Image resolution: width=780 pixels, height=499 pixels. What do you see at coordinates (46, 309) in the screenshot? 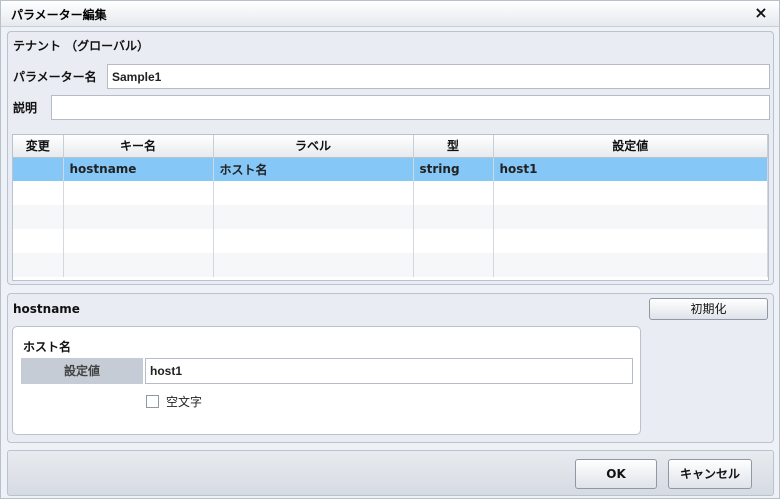
I see `detail-title: hostname` at bounding box center [46, 309].